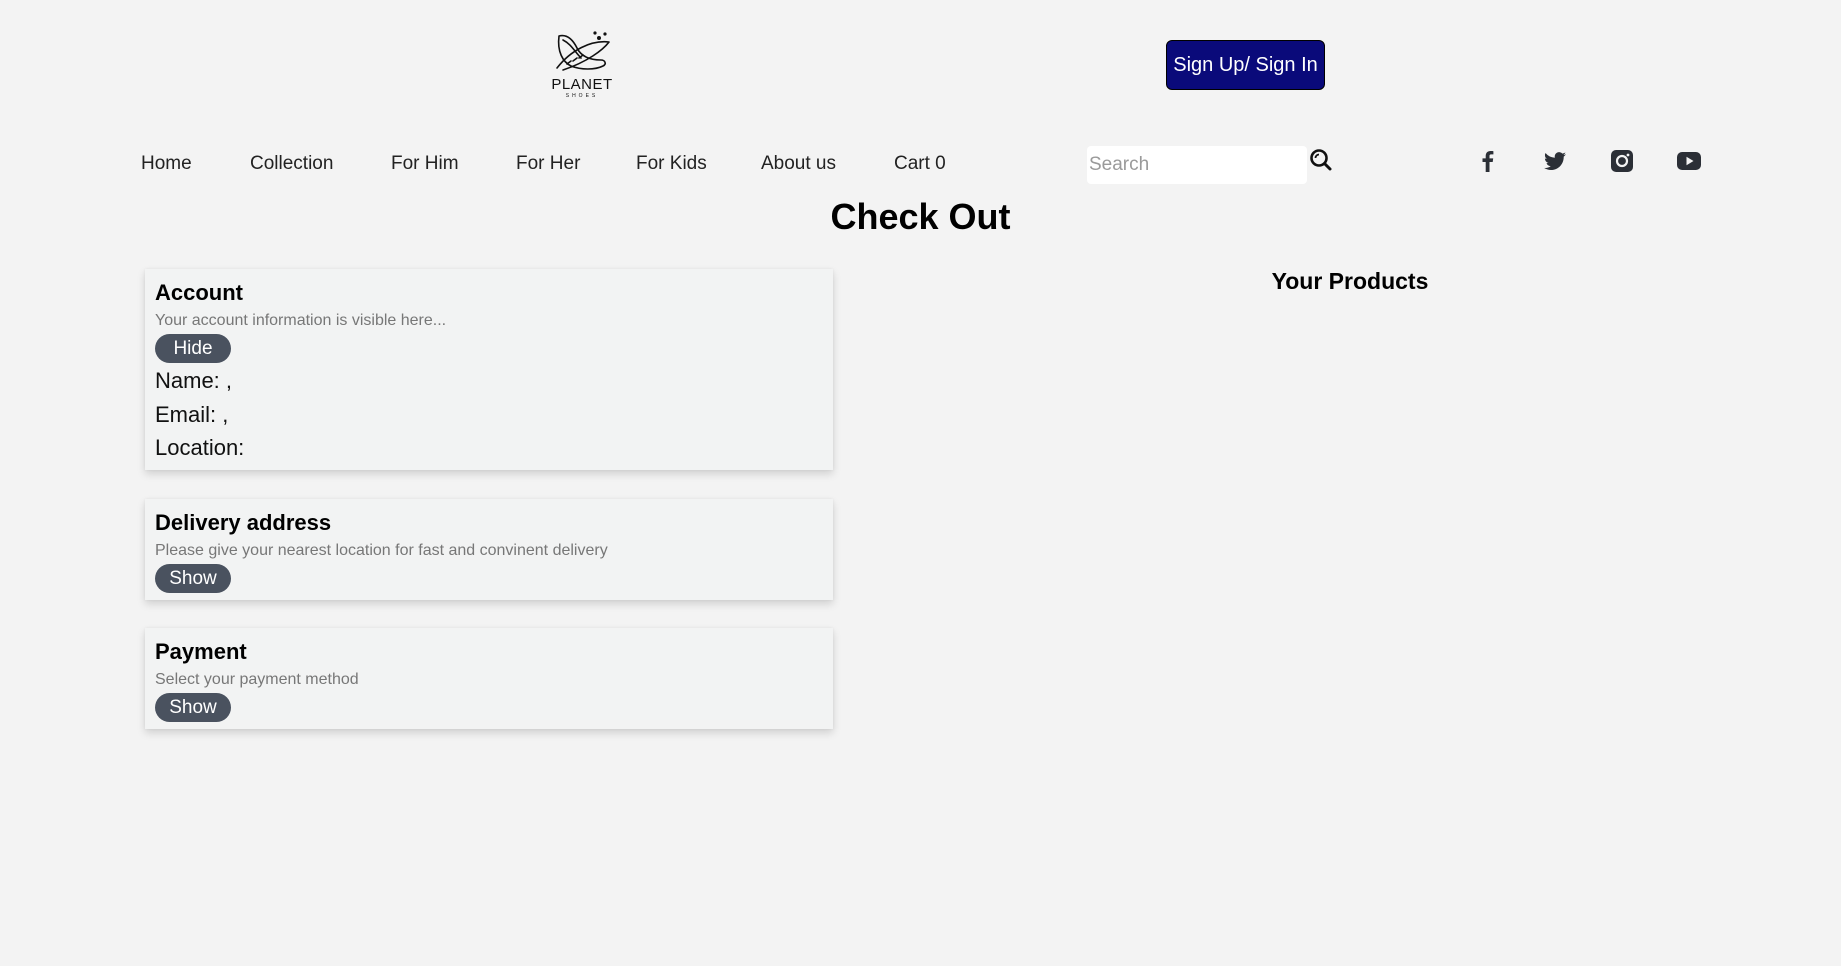 Image resolution: width=1841 pixels, height=966 pixels. What do you see at coordinates (166, 164) in the screenshot?
I see `nav-item-home: Home` at bounding box center [166, 164].